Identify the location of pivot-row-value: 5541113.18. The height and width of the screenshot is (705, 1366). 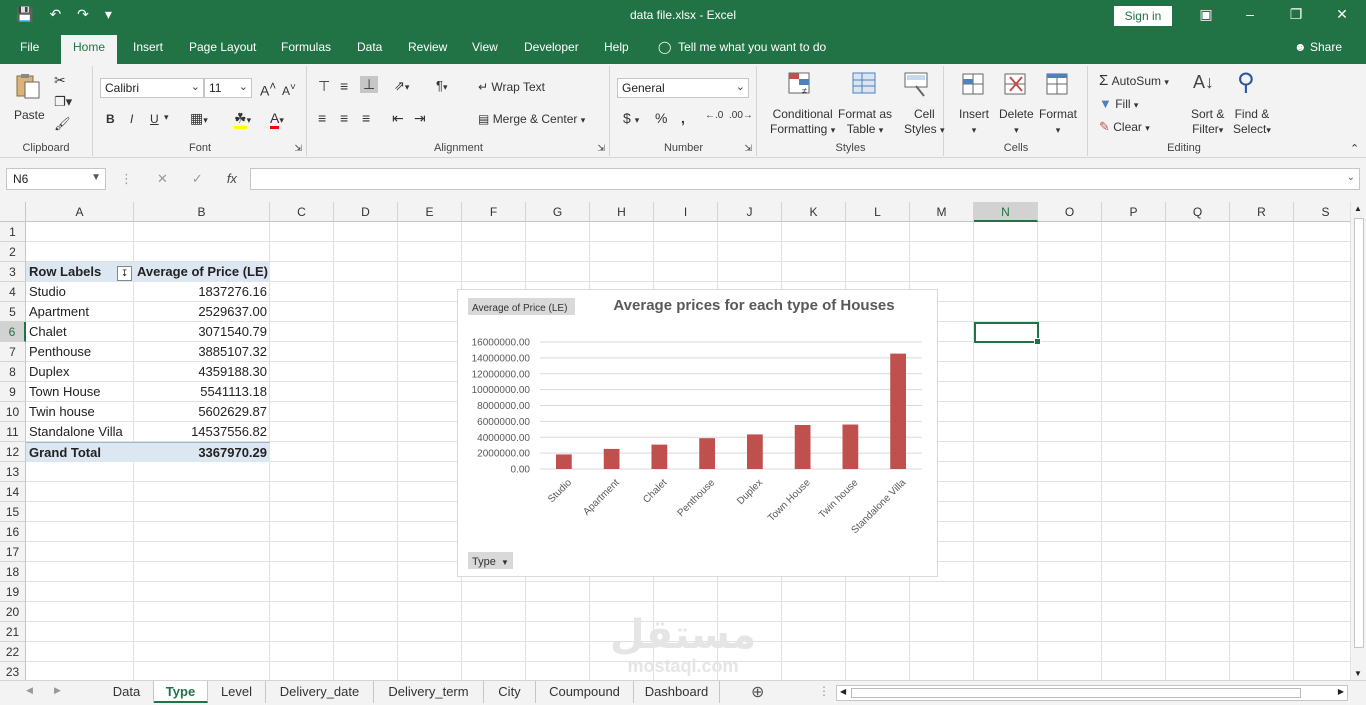
(202, 392).